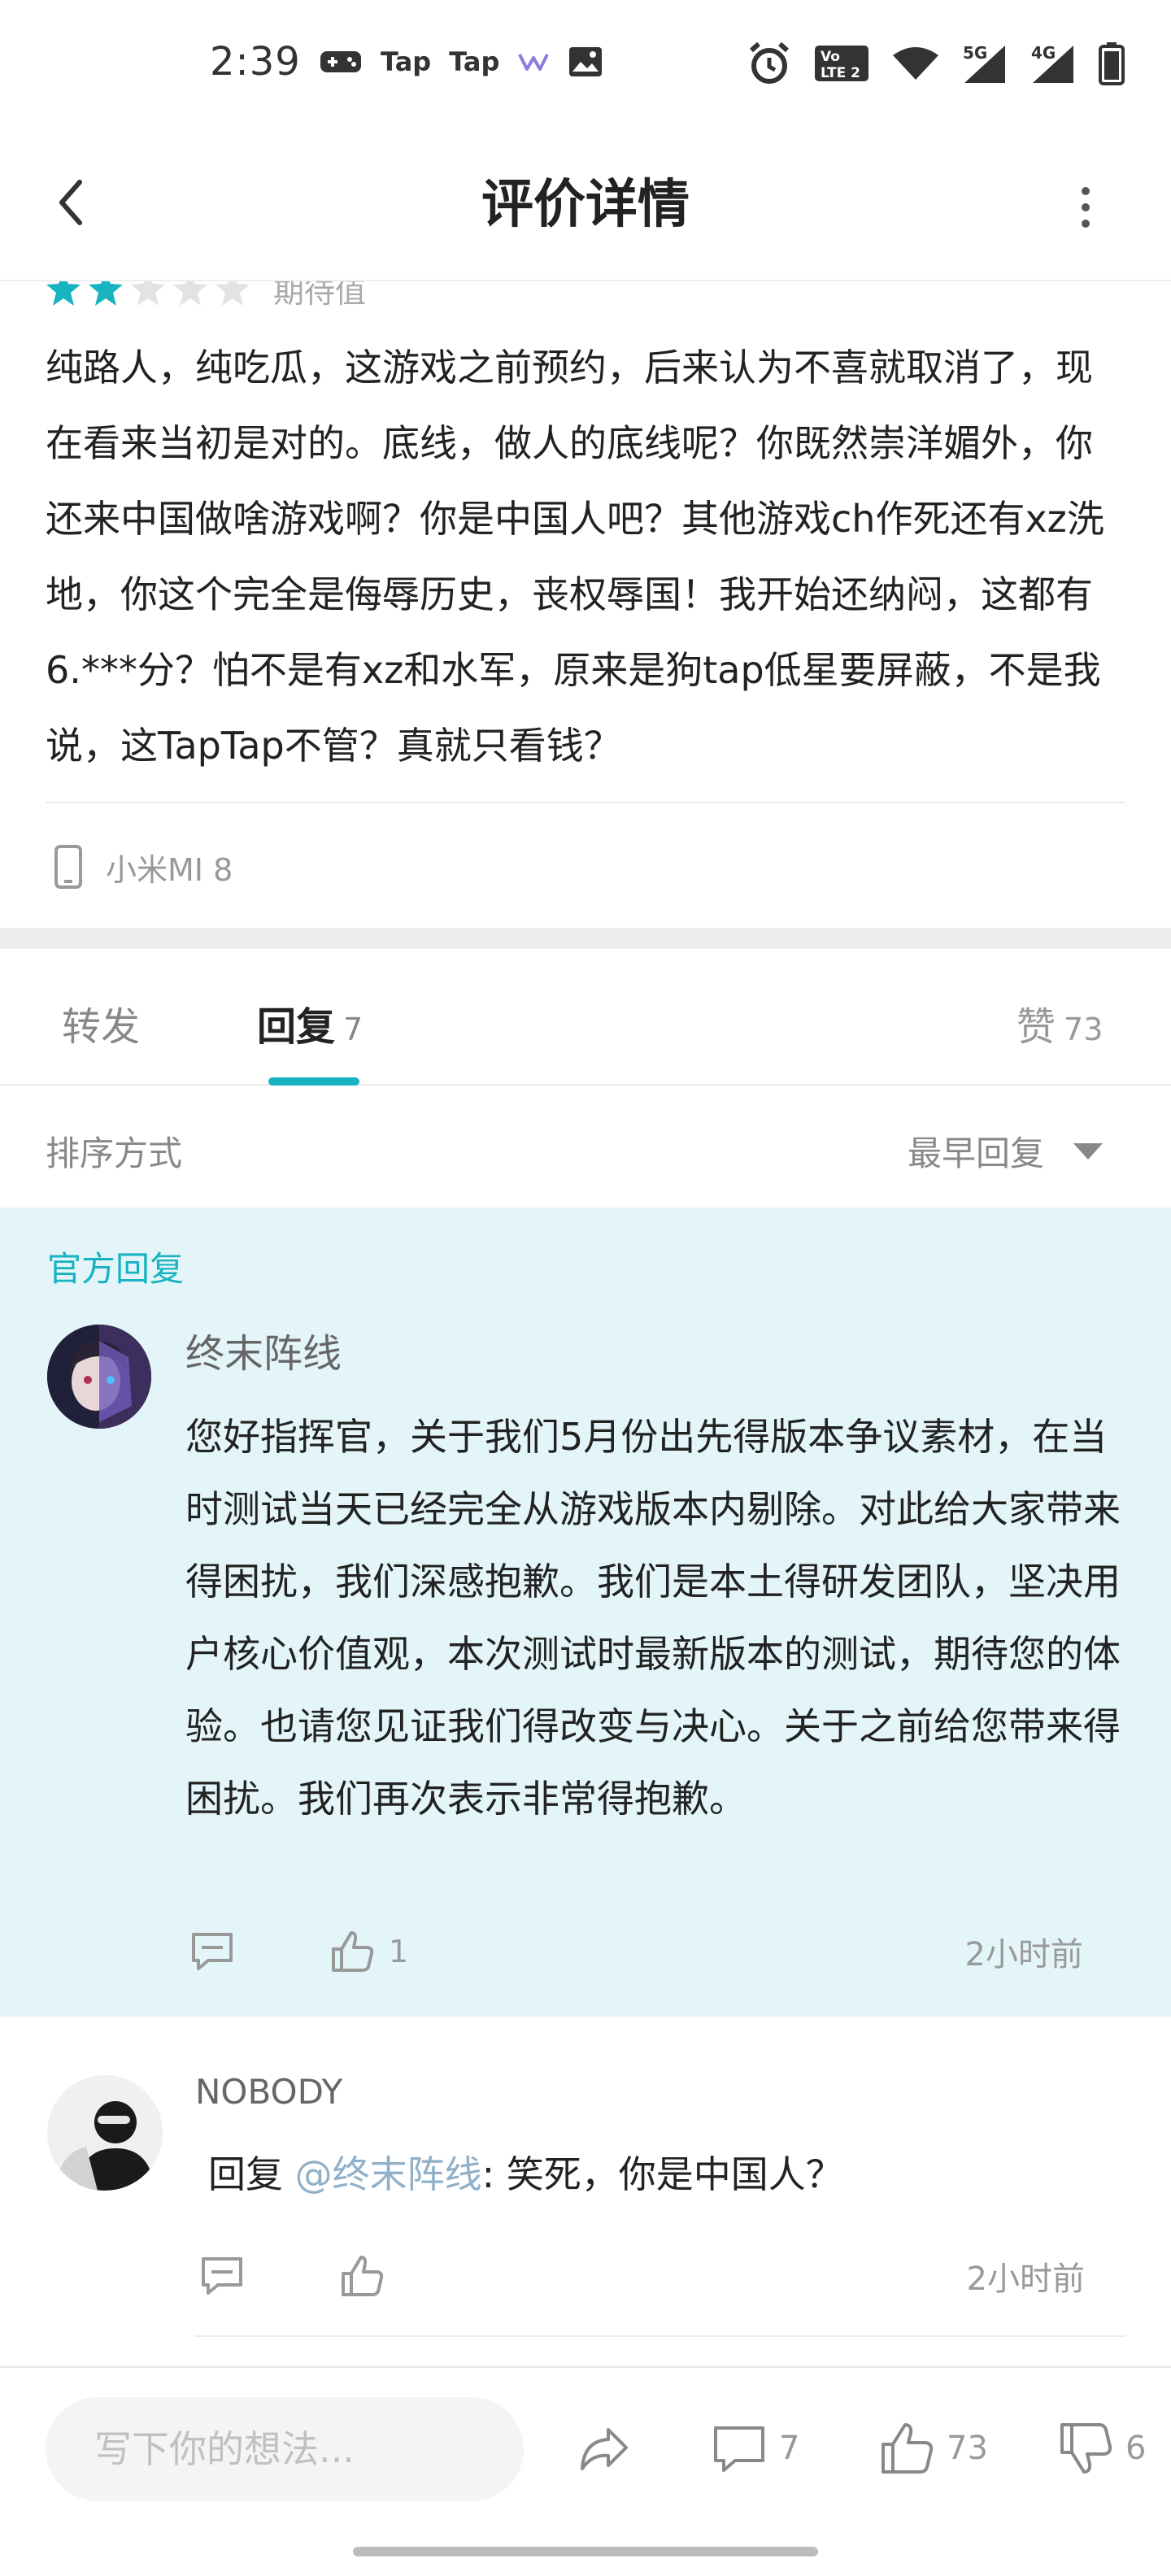 The image size is (1171, 2576). Describe the element at coordinates (975, 53) in the screenshot. I see `svg-text: 5G` at that location.